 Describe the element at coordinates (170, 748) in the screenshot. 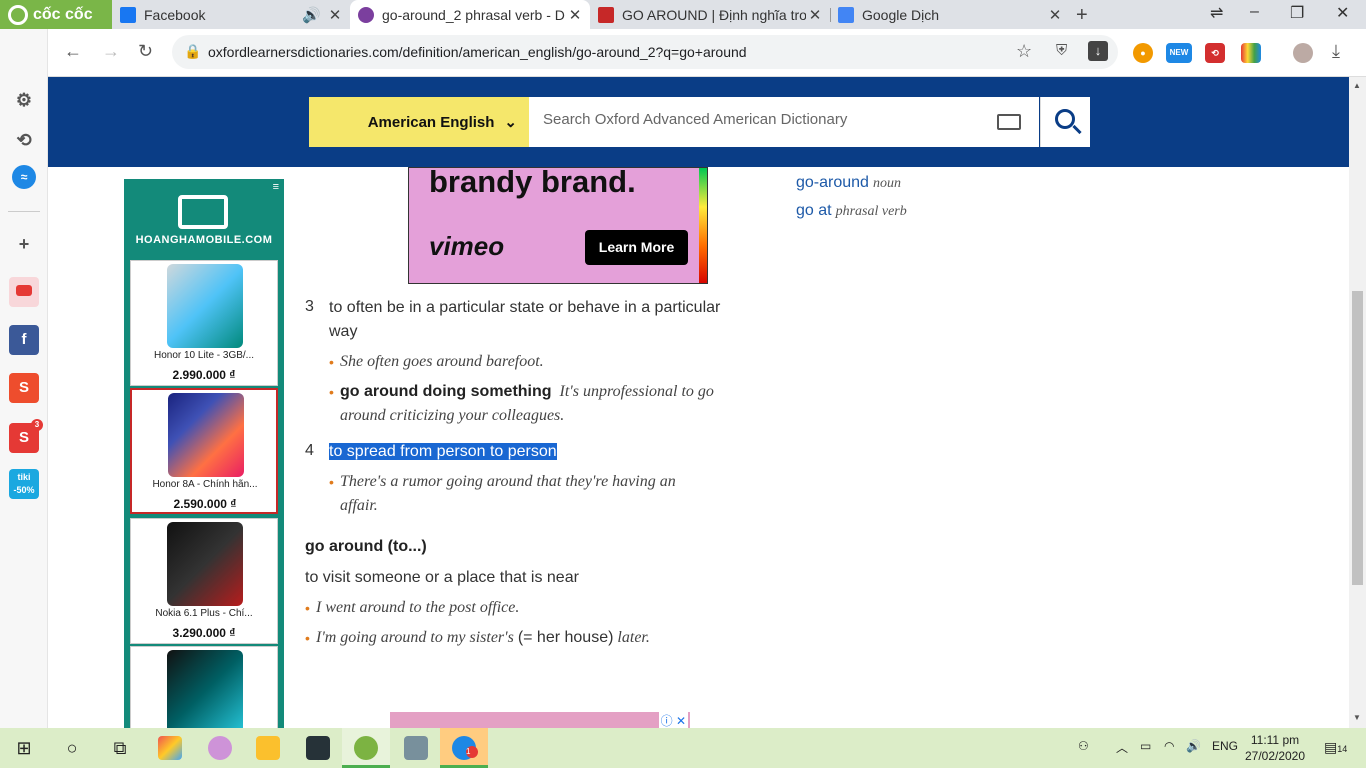

I see `taskbar-app-paint` at that location.